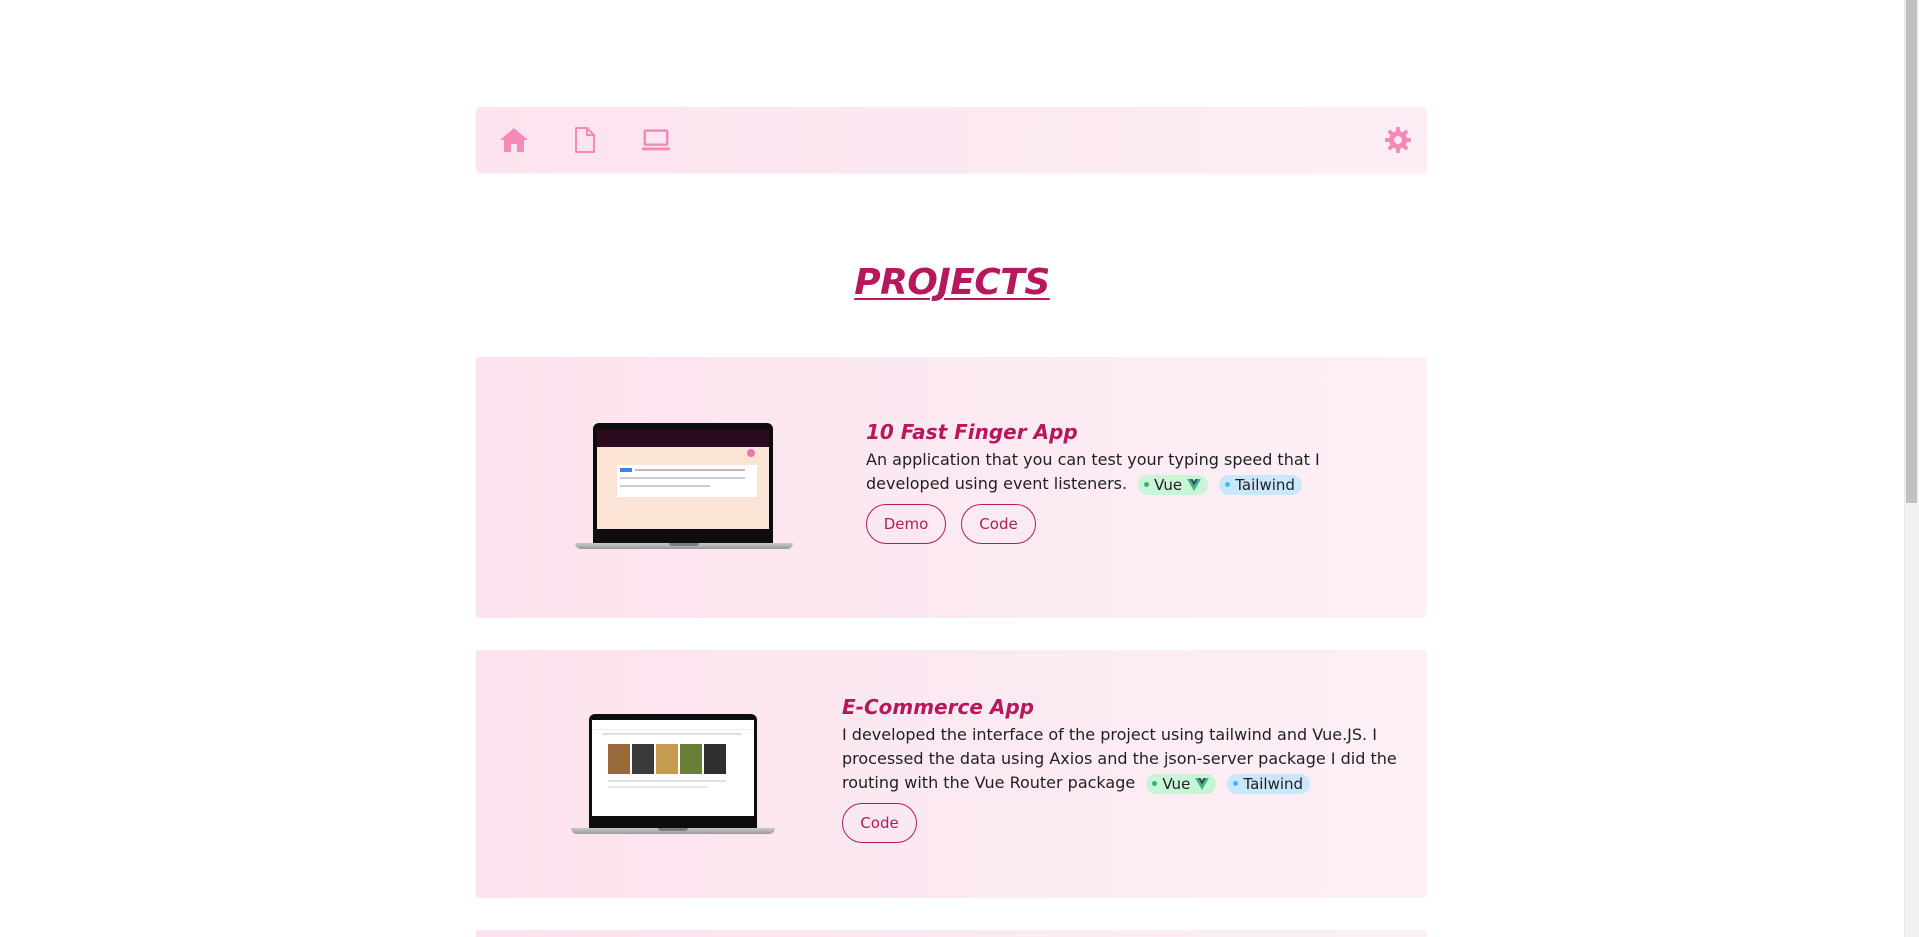  I want to click on scrollbar-thumb, so click(1911, 251).